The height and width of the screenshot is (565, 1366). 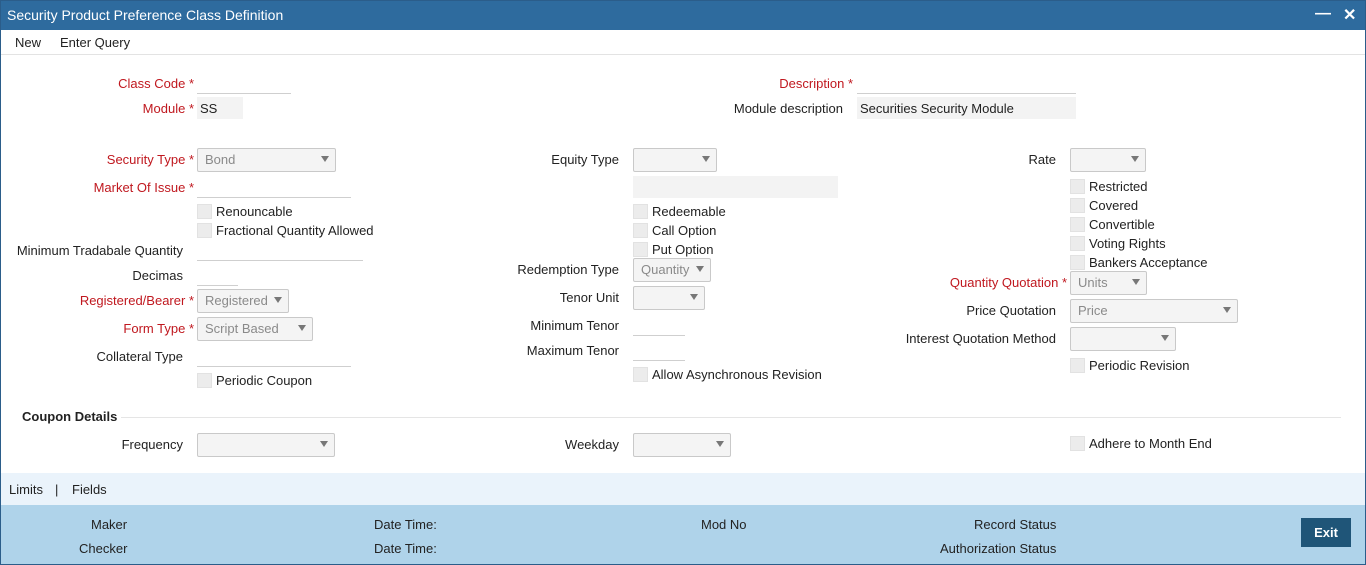 I want to click on coupon-details-heading: Coupon Details, so click(x=70, y=416).